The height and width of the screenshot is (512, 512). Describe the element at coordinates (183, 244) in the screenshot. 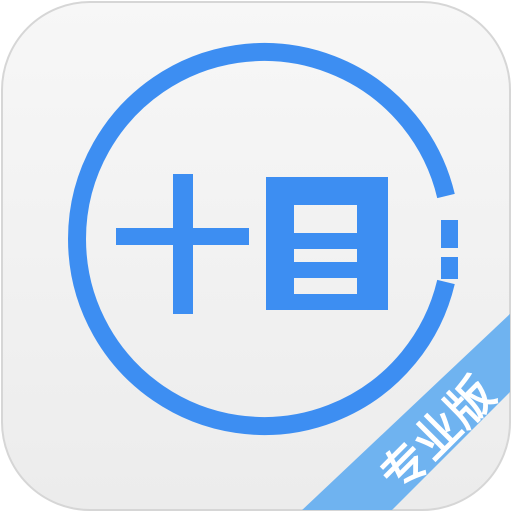

I see `logo-cross-vertical` at that location.